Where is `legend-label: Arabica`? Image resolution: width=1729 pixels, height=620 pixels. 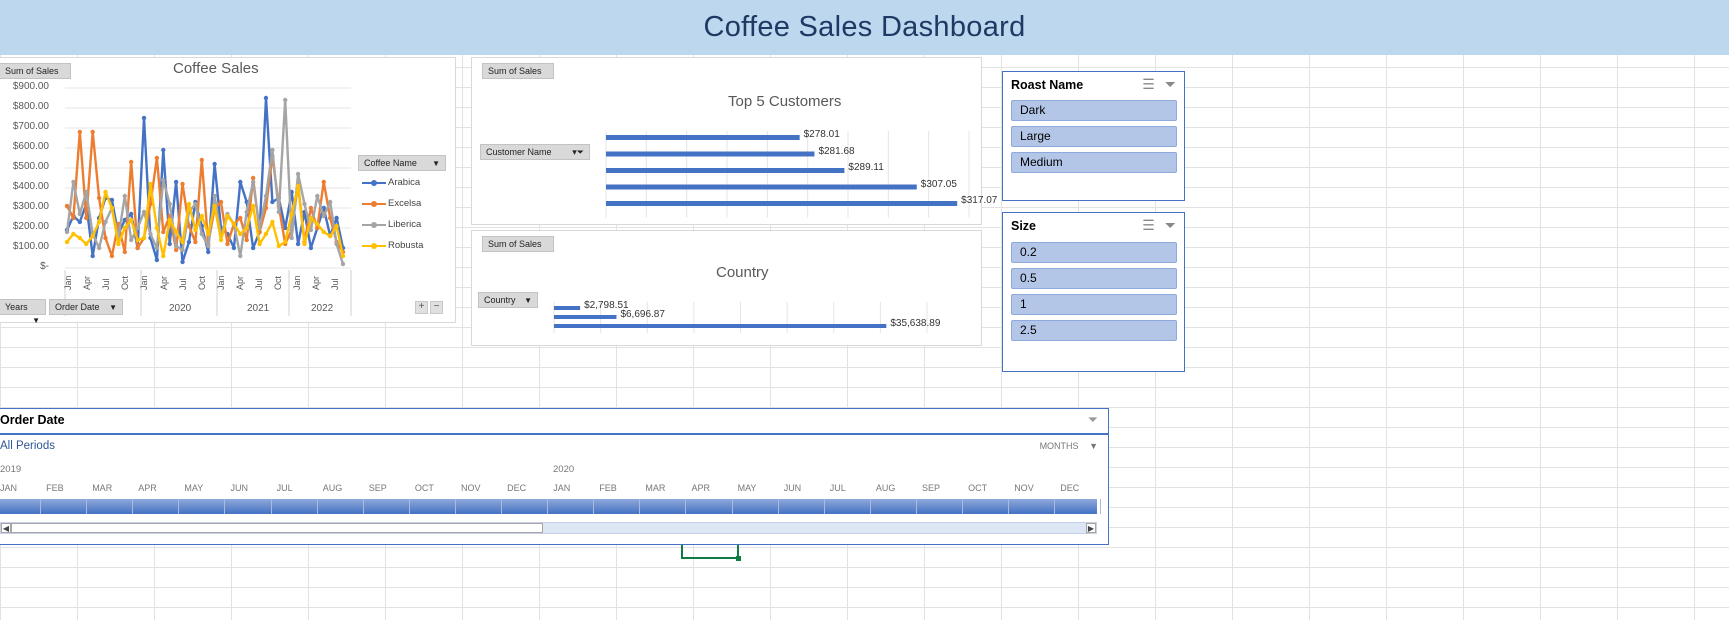 legend-label: Arabica is located at coordinates (404, 182).